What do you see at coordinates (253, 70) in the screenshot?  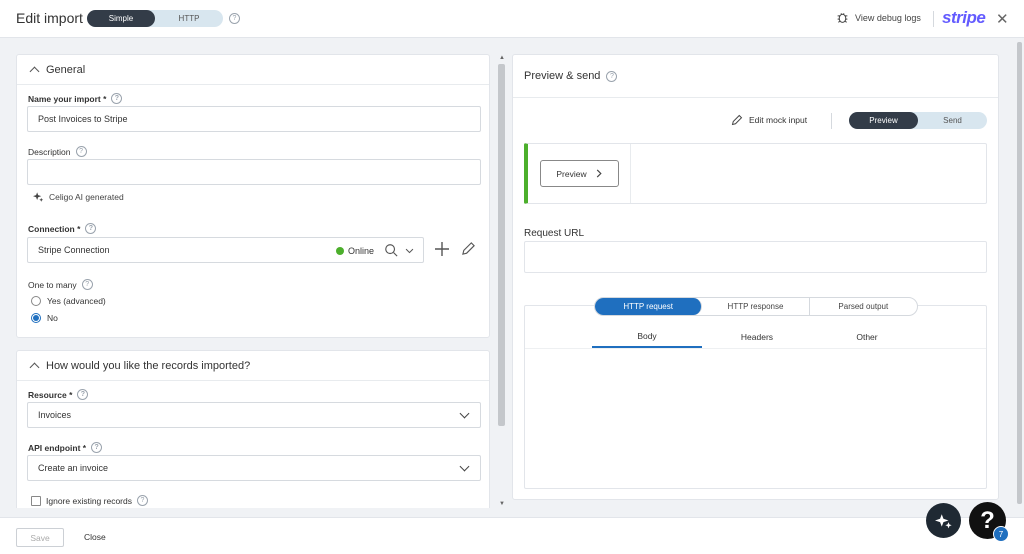 I see `general-section-header: General` at bounding box center [253, 70].